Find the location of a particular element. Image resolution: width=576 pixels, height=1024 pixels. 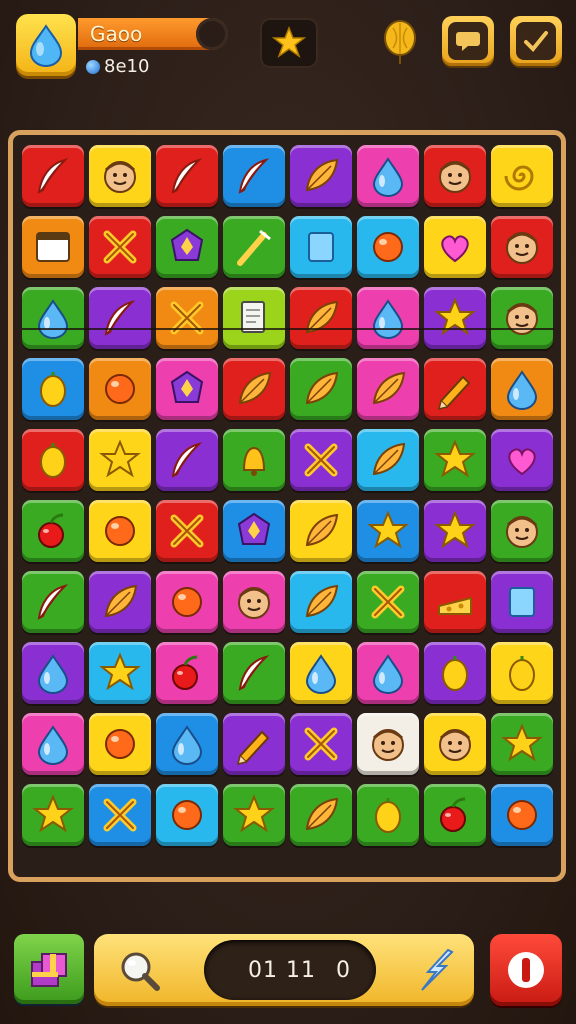

gift-button is located at coordinates (49, 969).